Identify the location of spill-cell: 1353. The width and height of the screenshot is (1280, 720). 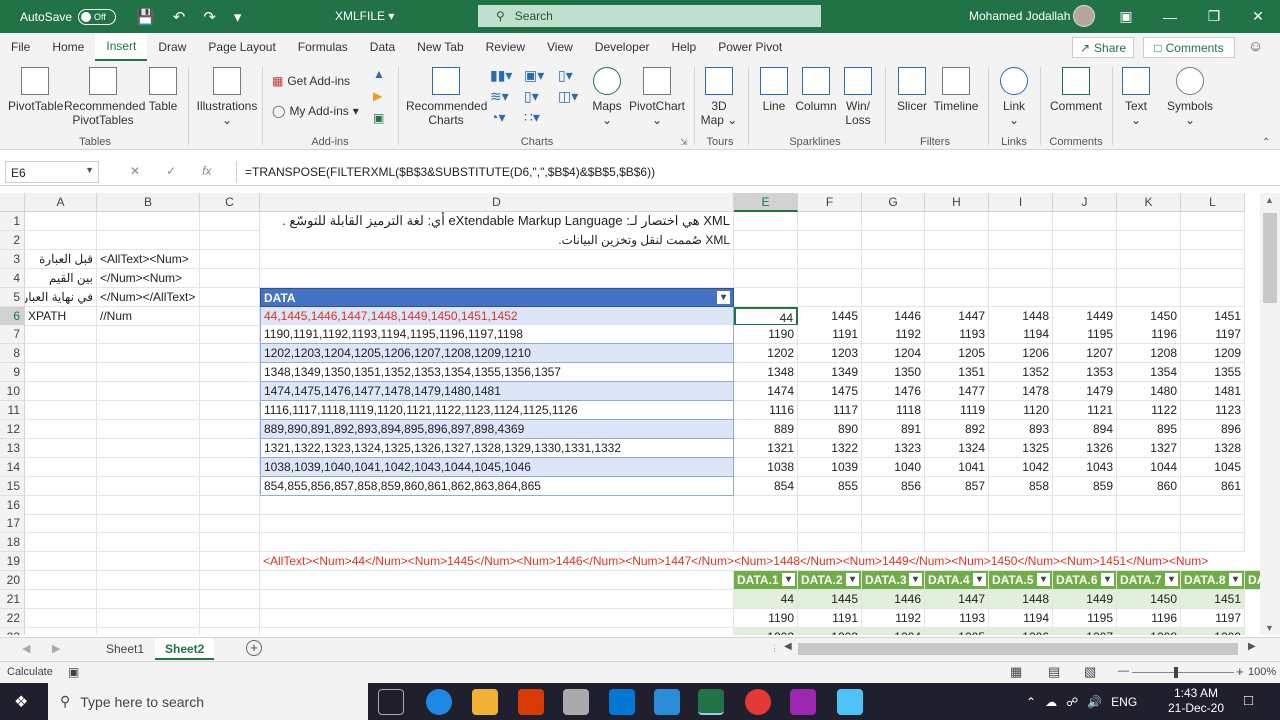
(1085, 373).